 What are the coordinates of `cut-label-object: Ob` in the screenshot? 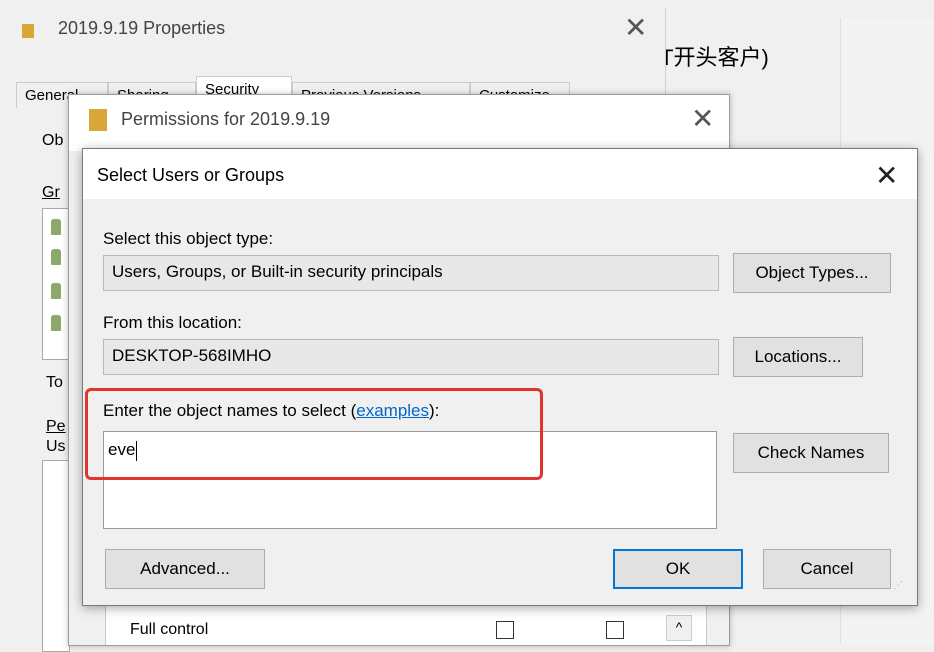 It's located at (53, 140).